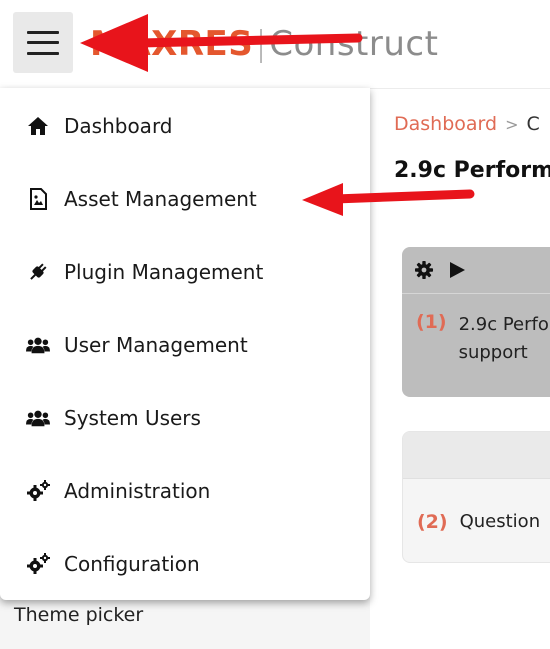  What do you see at coordinates (457, 270) in the screenshot?
I see `play-icon` at bounding box center [457, 270].